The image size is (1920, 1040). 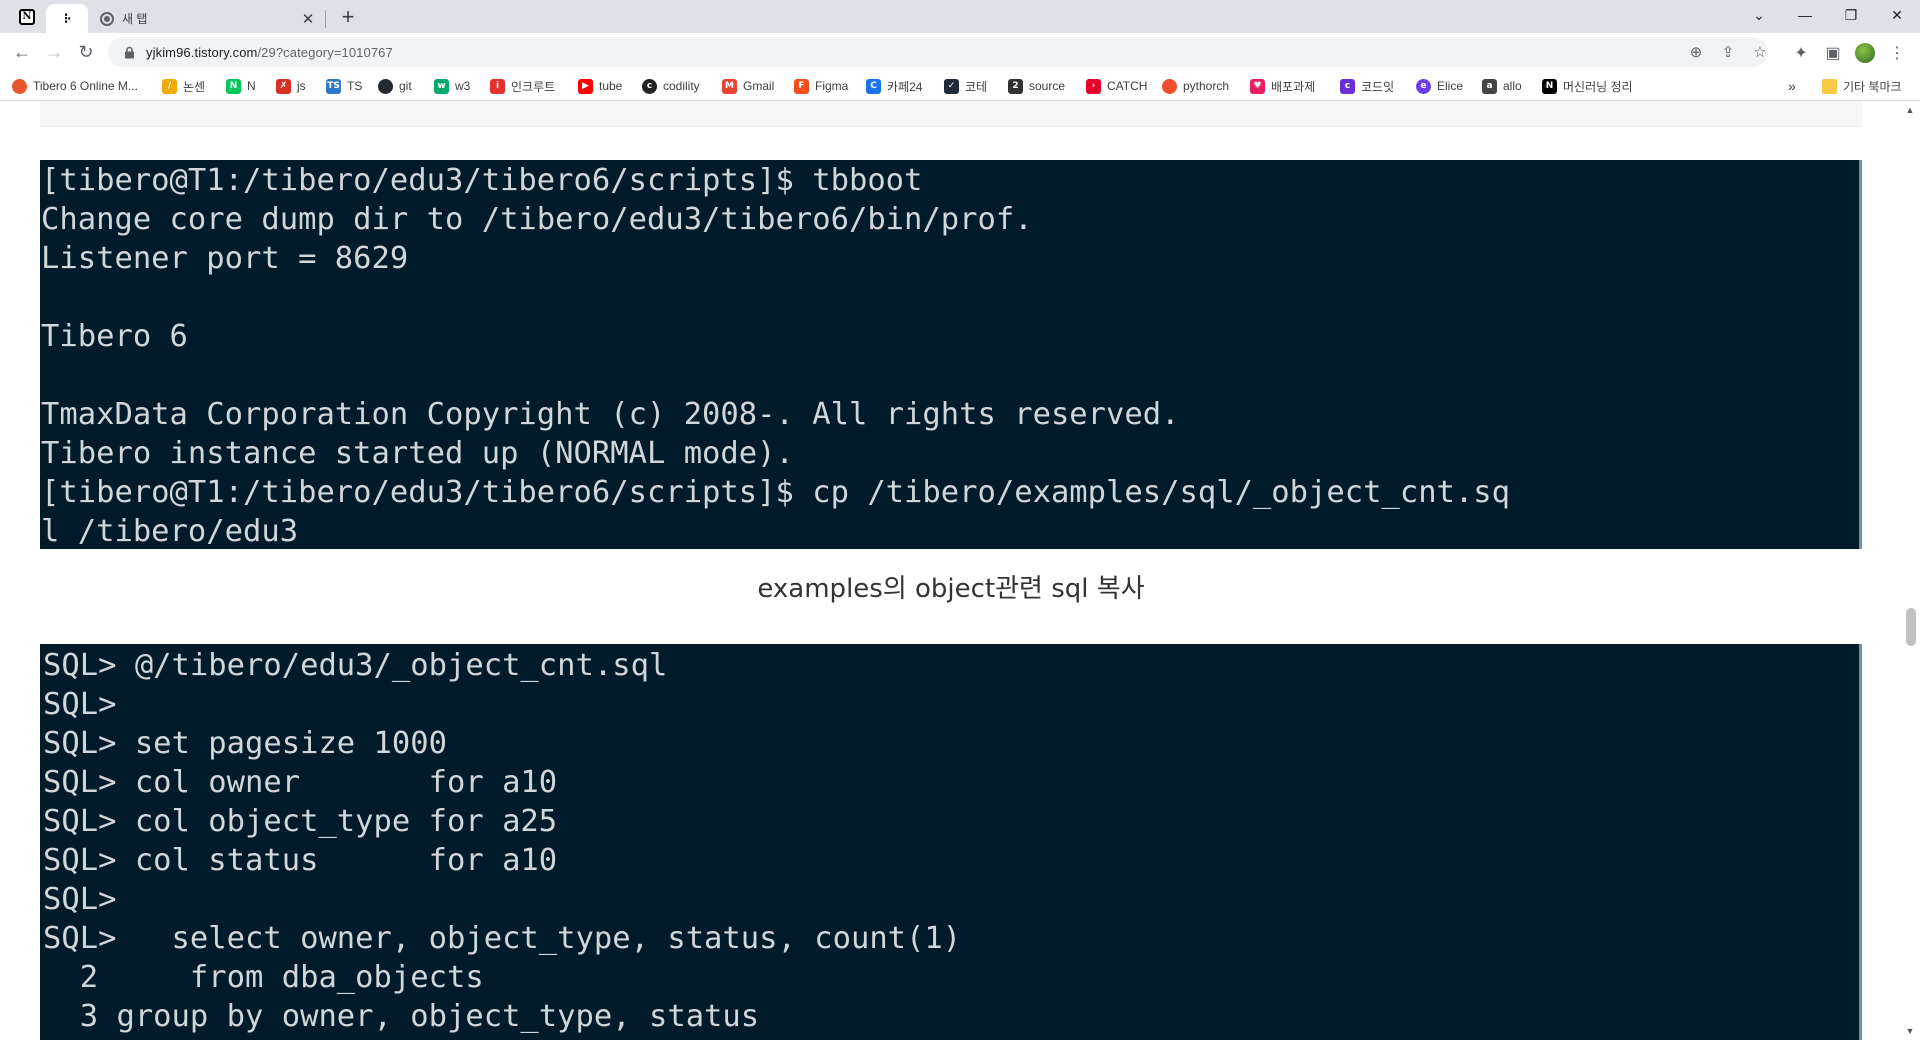 What do you see at coordinates (1862, 86) in the screenshot?
I see `other-bookmarks-folder: 기타 북마크` at bounding box center [1862, 86].